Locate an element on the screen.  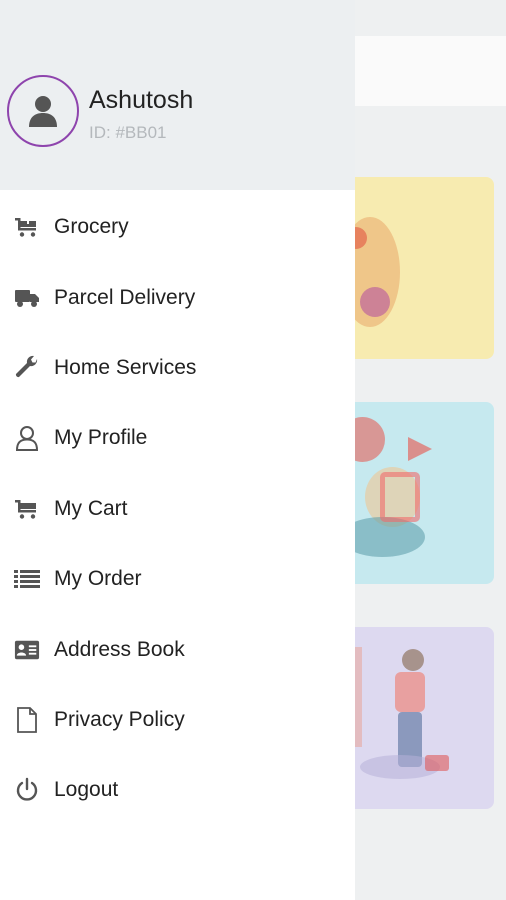
menu-item-my-order: My Order is located at coordinates (177, 579).